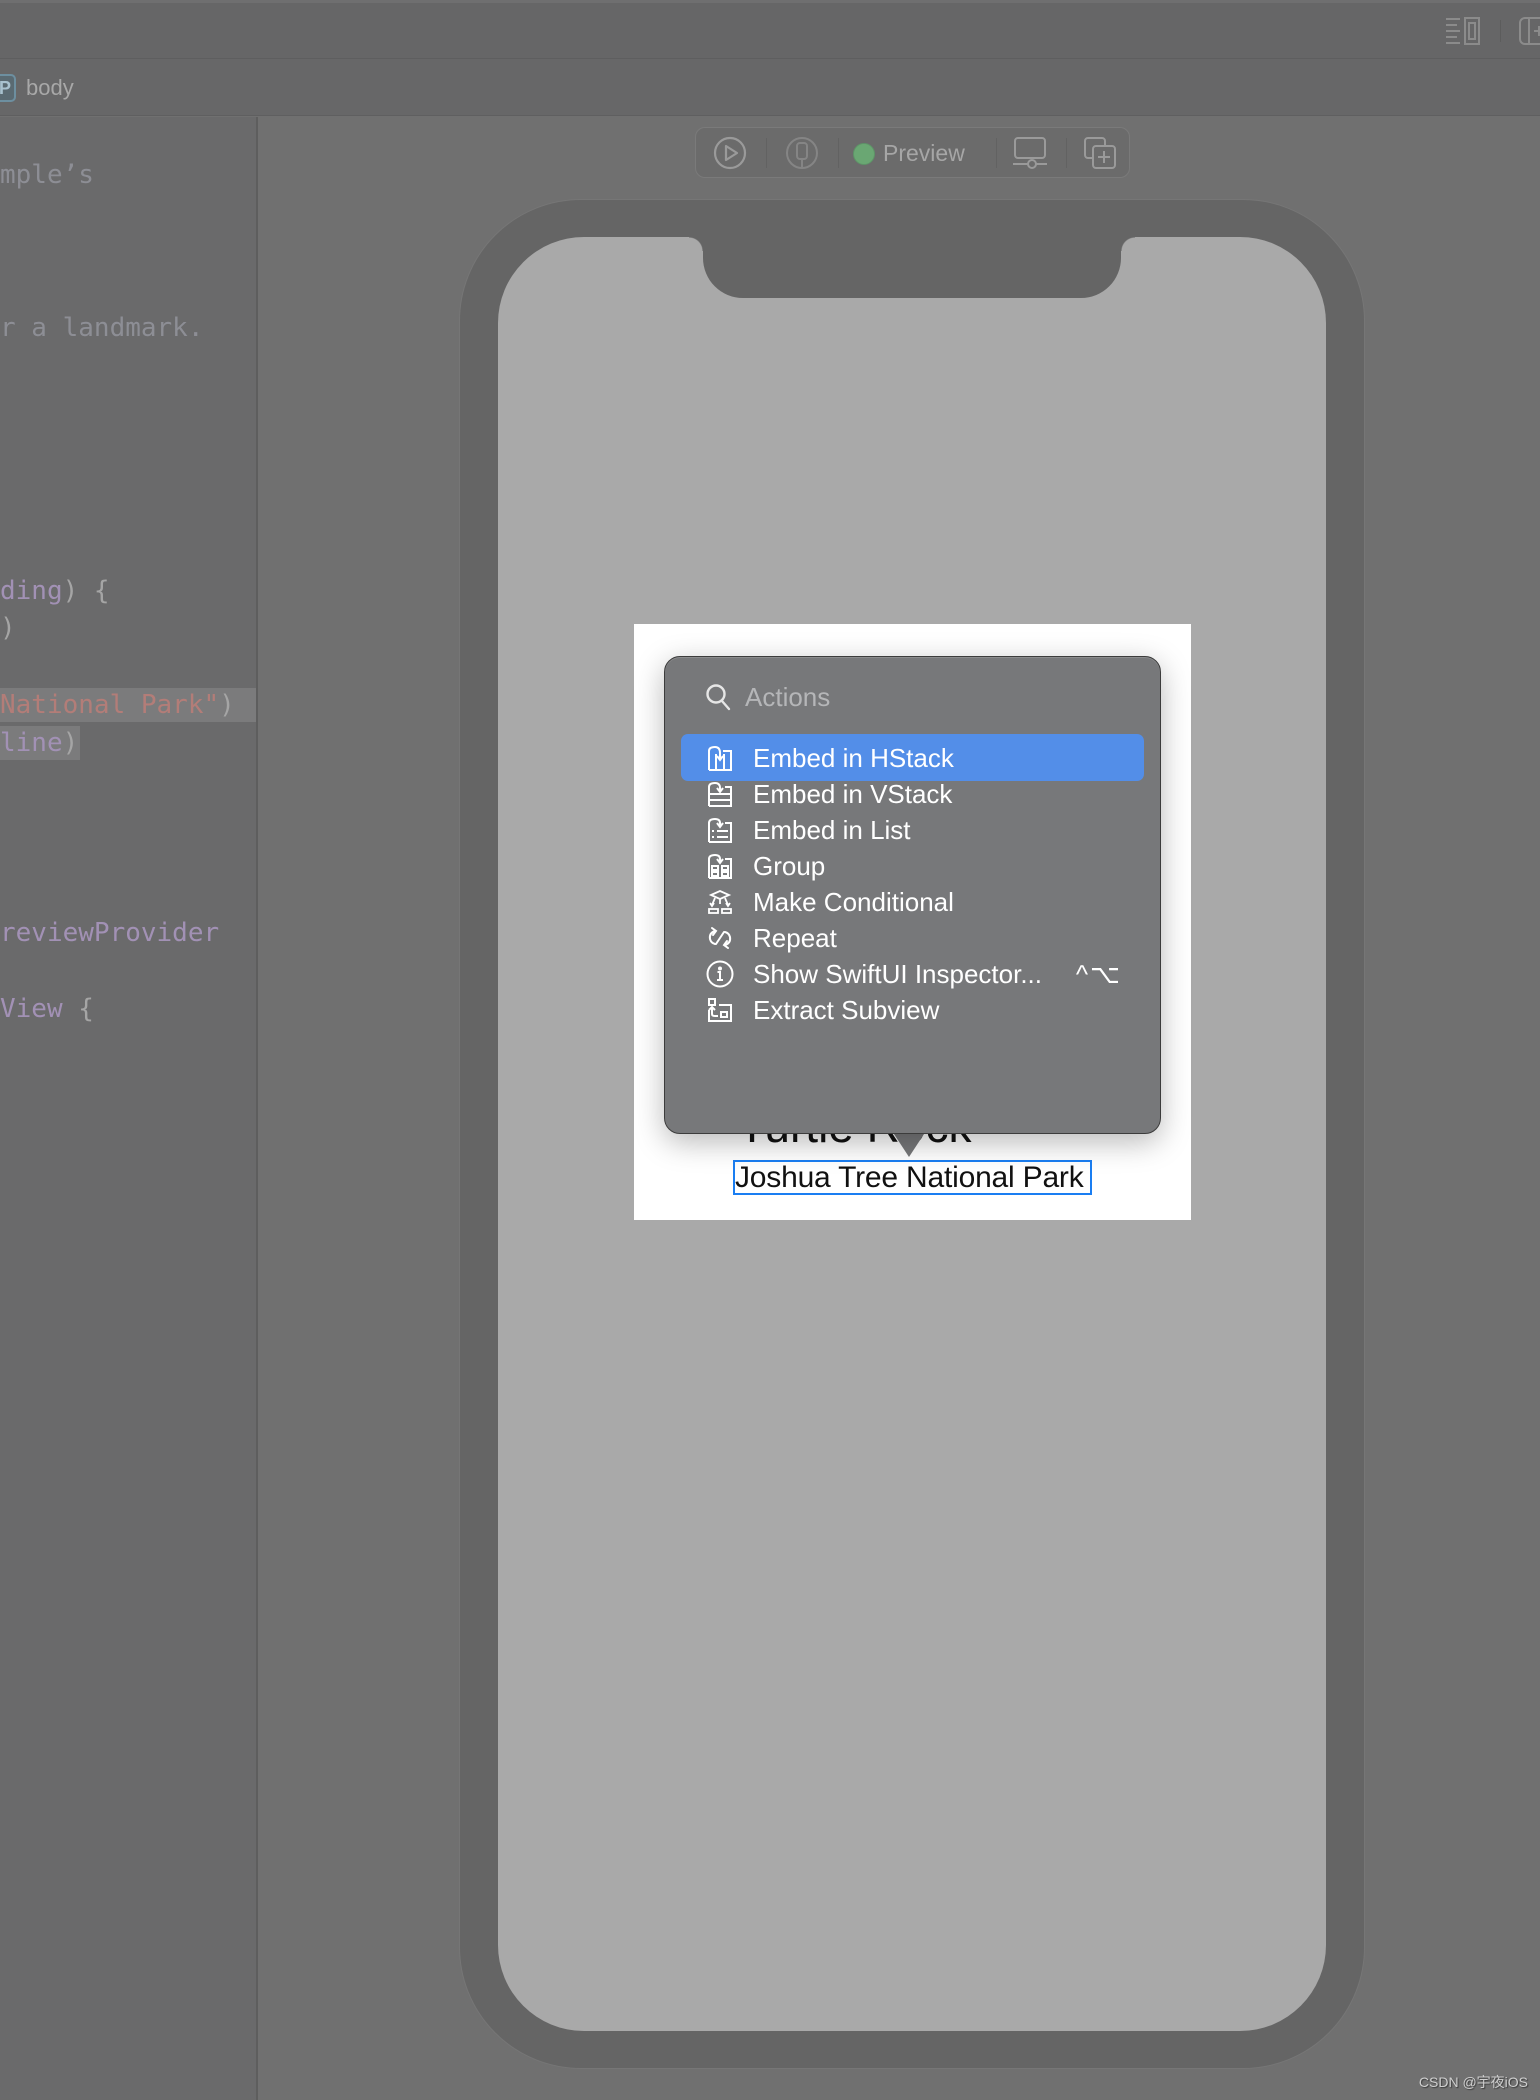 The height and width of the screenshot is (2100, 1540). What do you see at coordinates (853, 793) in the screenshot?
I see `menu-item-label: Embed in VStack` at bounding box center [853, 793].